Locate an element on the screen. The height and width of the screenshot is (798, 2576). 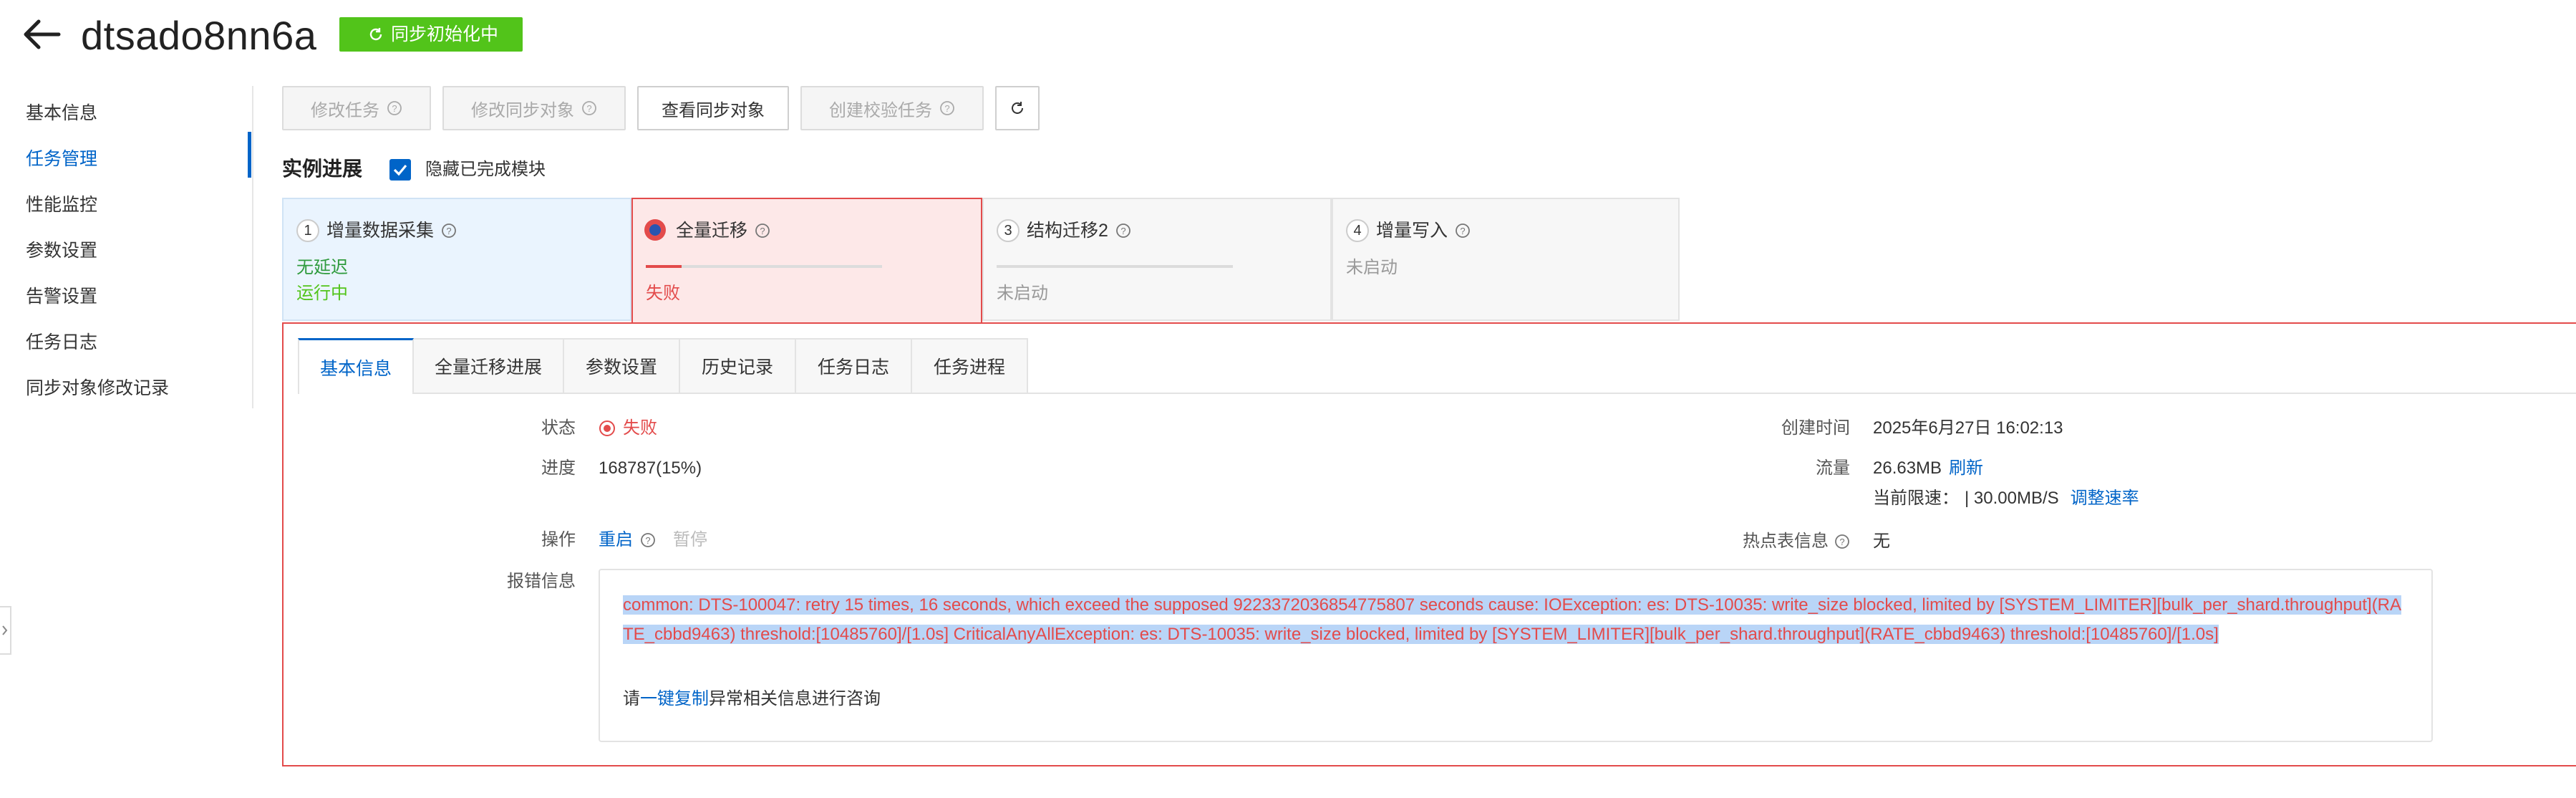
sidebar-item-task-log: 任务日志 is located at coordinates (62, 343).